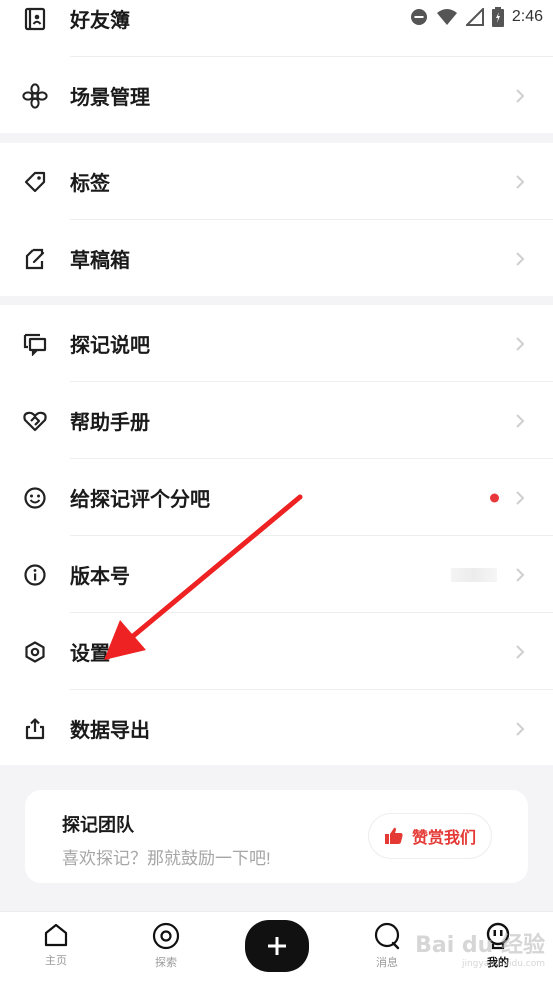  What do you see at coordinates (35, 652) in the screenshot?
I see `hexagon-settings-icon` at bounding box center [35, 652].